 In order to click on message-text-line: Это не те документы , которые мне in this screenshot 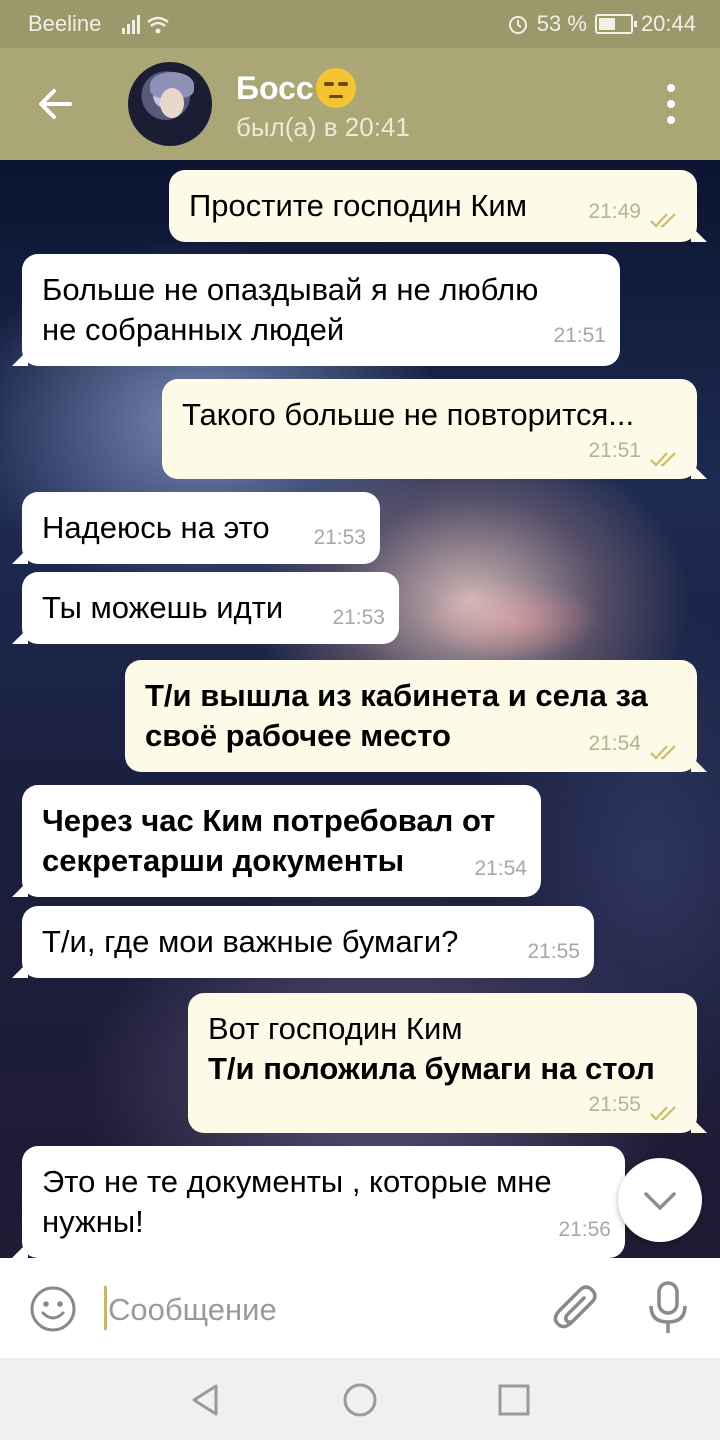, I will do `click(297, 1181)`.